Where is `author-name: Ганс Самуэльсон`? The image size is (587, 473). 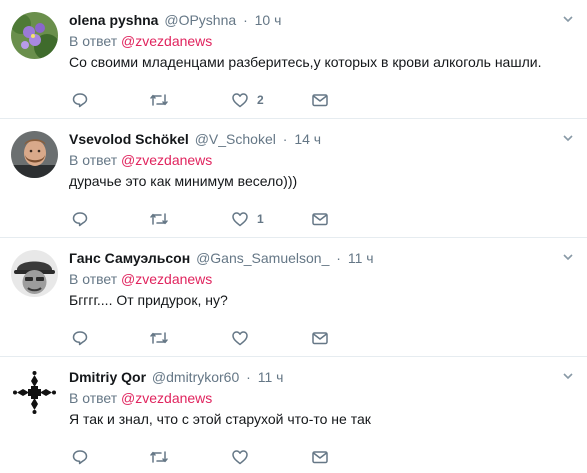
author-name: Ганс Самуэльсон is located at coordinates (129, 258).